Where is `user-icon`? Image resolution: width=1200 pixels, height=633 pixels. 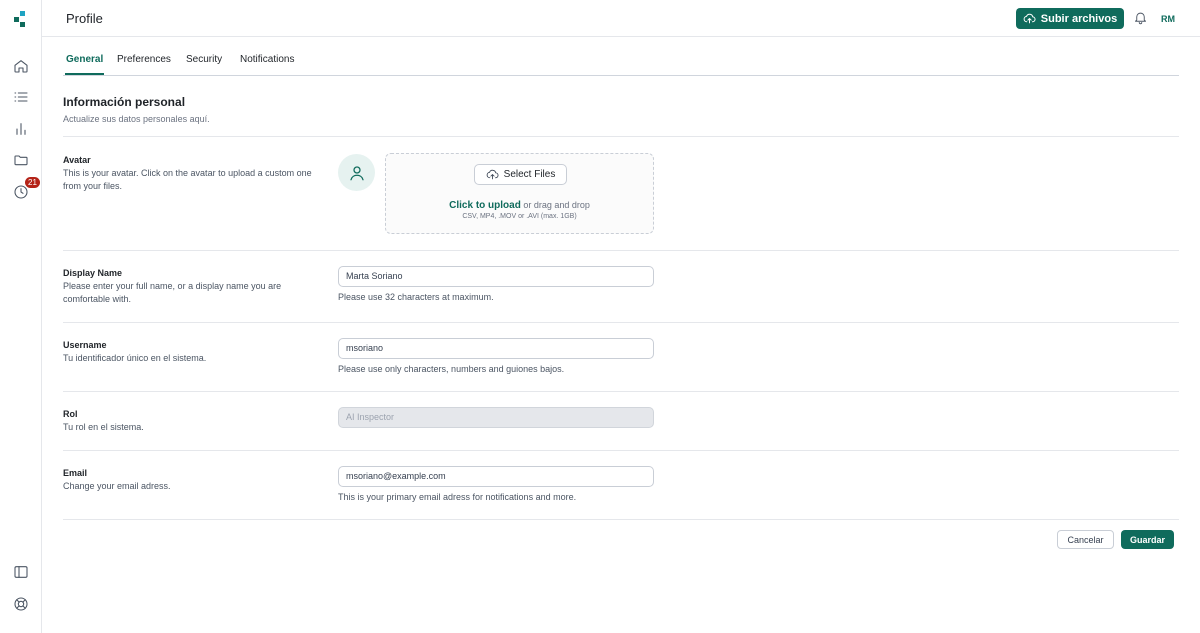 user-icon is located at coordinates (356, 172).